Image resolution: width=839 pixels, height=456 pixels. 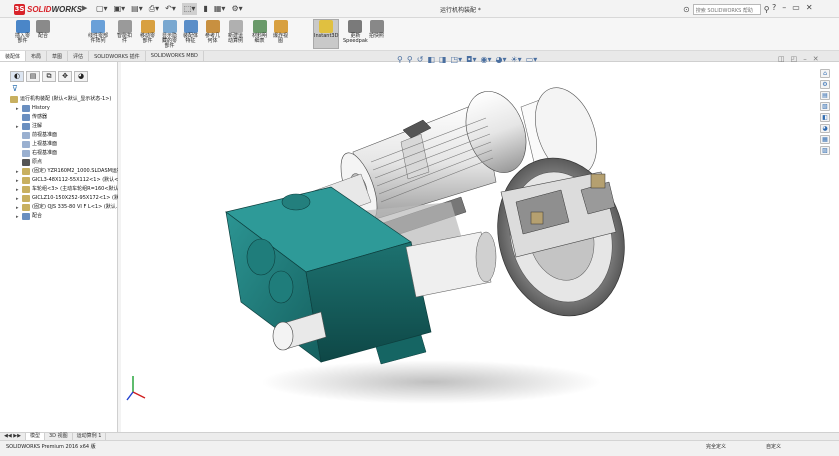 I want to click on new-document-icon: ▢▾, so click(x=102, y=9).